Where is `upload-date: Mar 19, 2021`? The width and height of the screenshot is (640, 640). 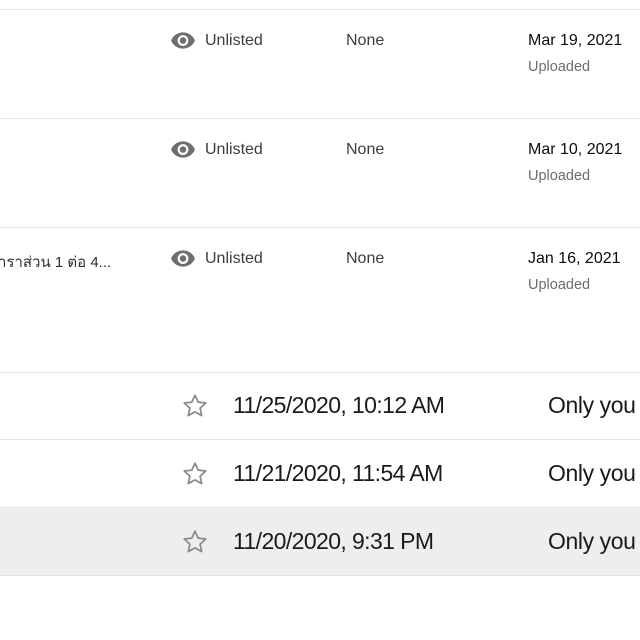 upload-date: Mar 19, 2021 is located at coordinates (575, 40).